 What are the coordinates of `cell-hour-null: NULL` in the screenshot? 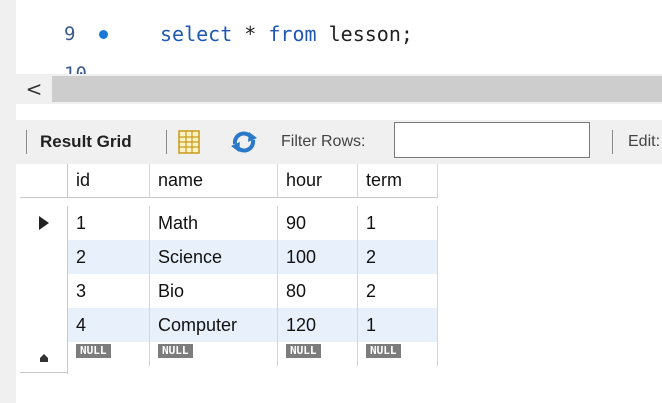 It's located at (318, 354).